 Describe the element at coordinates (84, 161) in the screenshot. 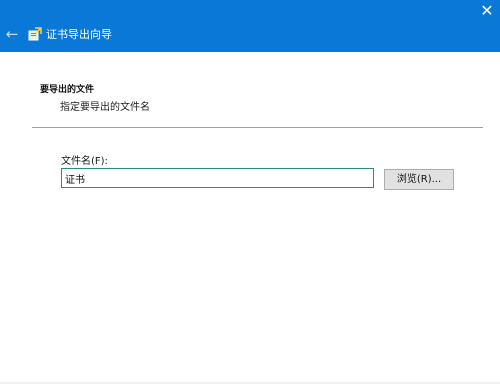

I see `filename-label: 文件名(F):` at that location.